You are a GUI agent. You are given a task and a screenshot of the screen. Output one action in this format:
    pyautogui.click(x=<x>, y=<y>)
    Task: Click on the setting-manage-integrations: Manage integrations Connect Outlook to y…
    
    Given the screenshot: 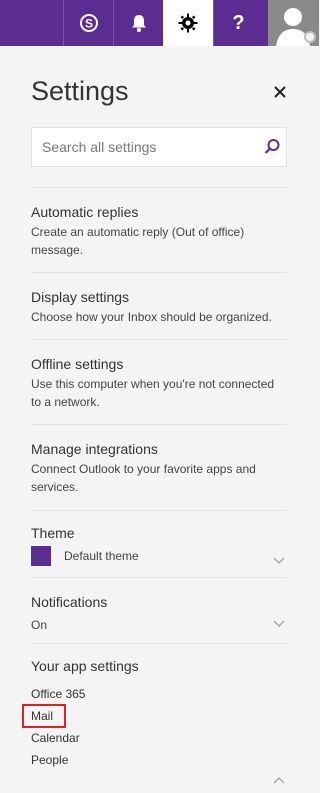 What is the action you would take?
    pyautogui.click(x=159, y=468)
    